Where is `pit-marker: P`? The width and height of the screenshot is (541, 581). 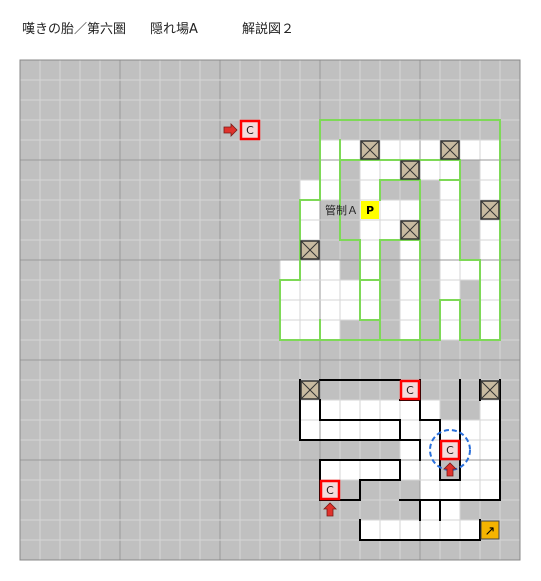
pit-marker: P is located at coordinates (370, 210).